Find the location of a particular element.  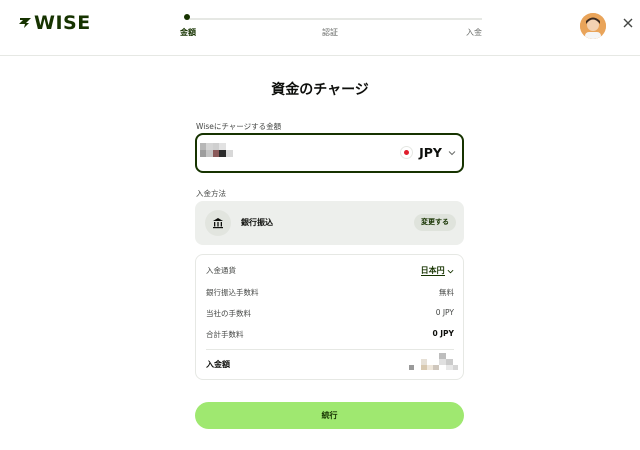

step-amount: 金額 is located at coordinates (188, 32).